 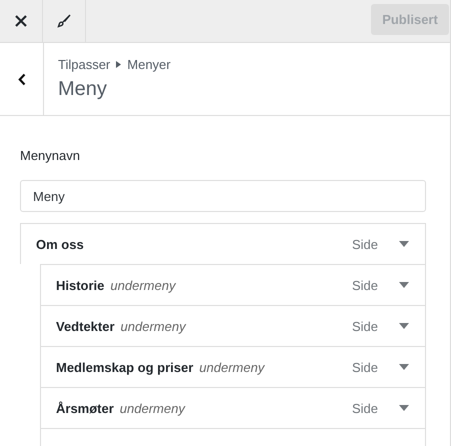 I want to click on menu-item: Om oss Side, so click(x=223, y=243).